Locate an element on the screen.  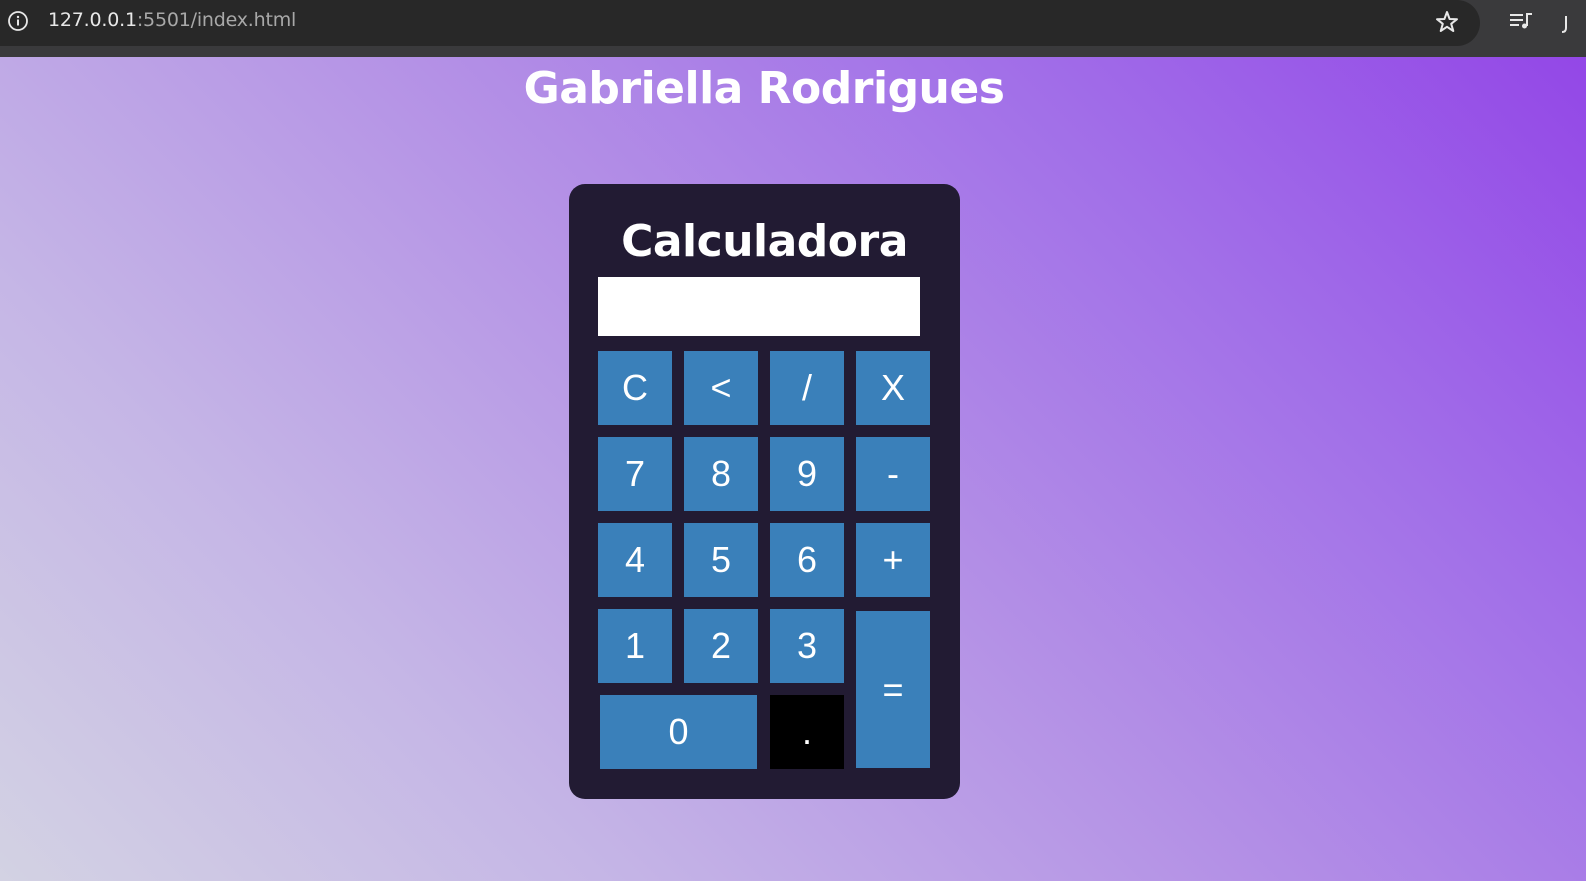
multiply-button: X is located at coordinates (893, 388).